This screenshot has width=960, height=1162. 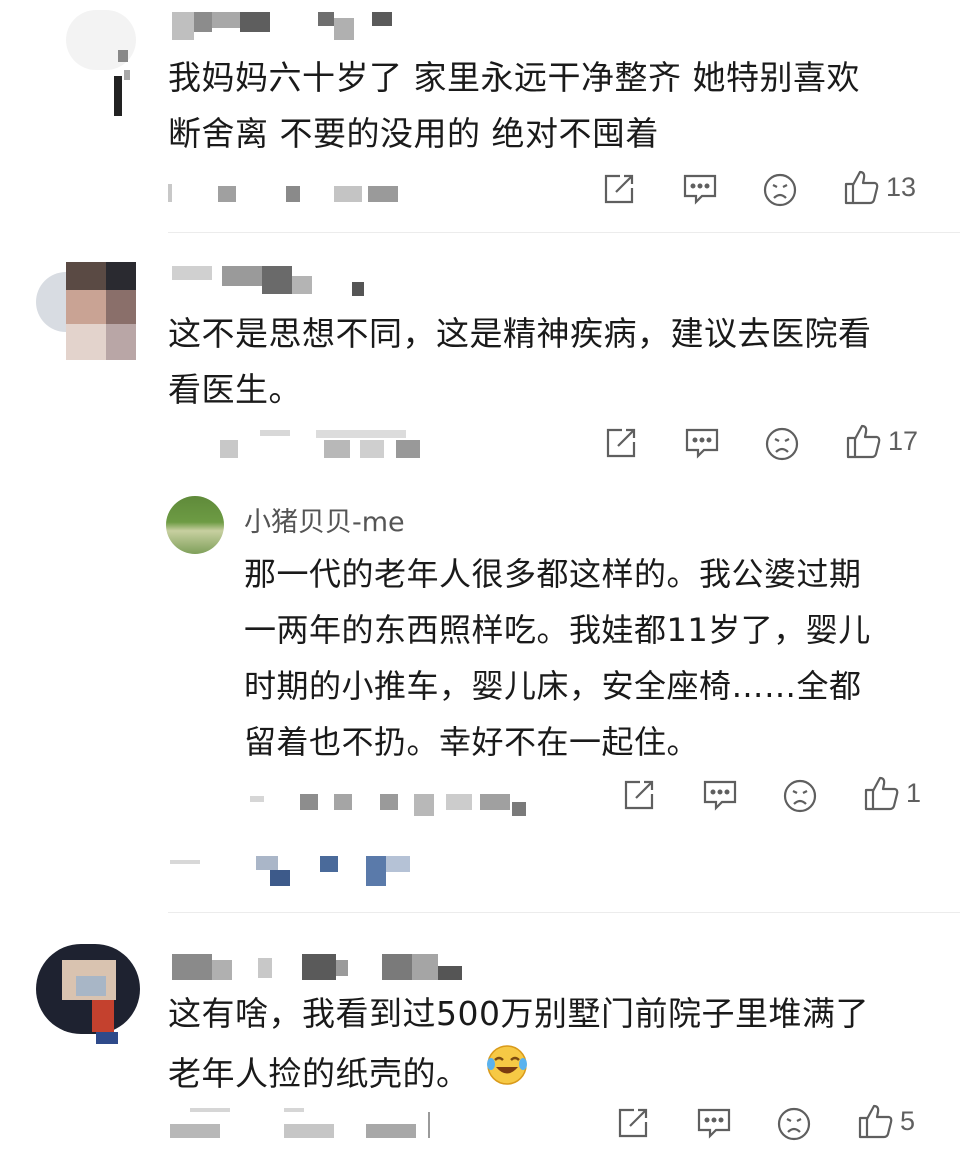 I want to click on reply-avatar, so click(x=195, y=525).